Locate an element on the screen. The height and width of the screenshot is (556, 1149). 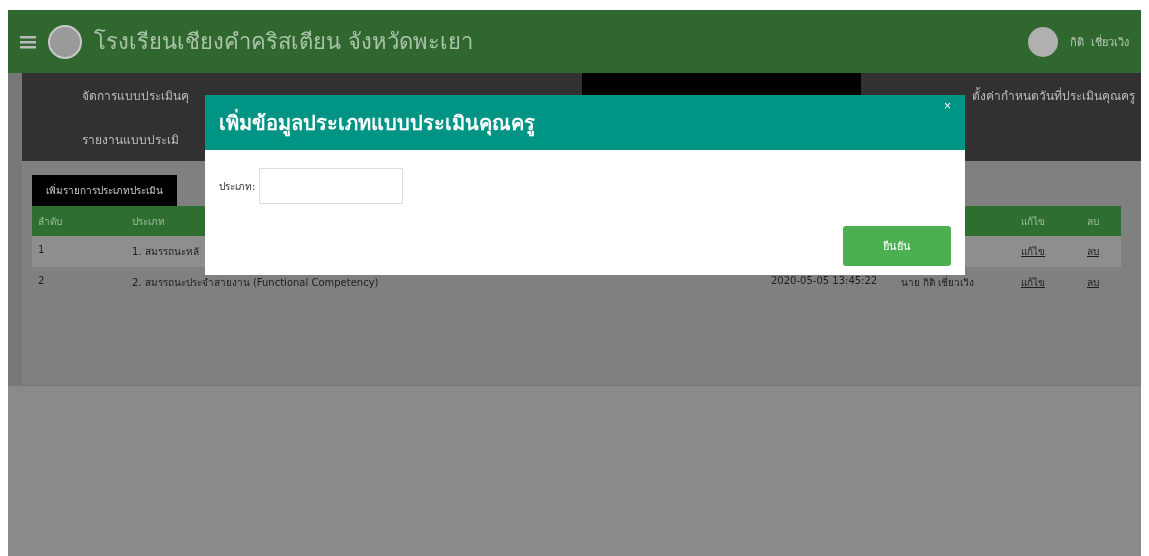
column-header: ลำดับ is located at coordinates (79, 221).